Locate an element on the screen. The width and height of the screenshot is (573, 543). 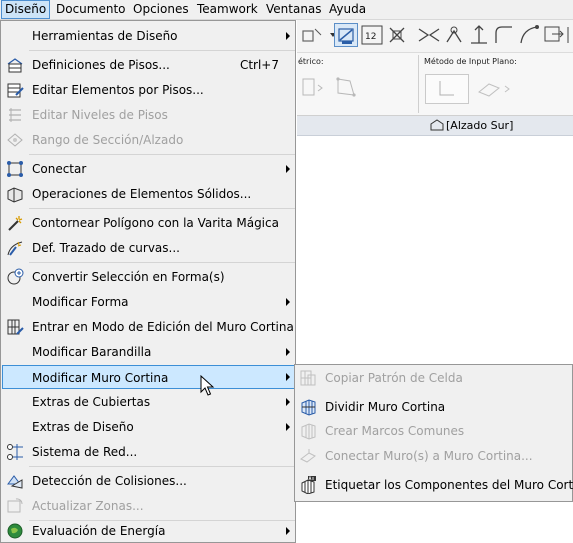
menu-item-rango-seccion: Rango de Sección/Alzado is located at coordinates (148, 140).